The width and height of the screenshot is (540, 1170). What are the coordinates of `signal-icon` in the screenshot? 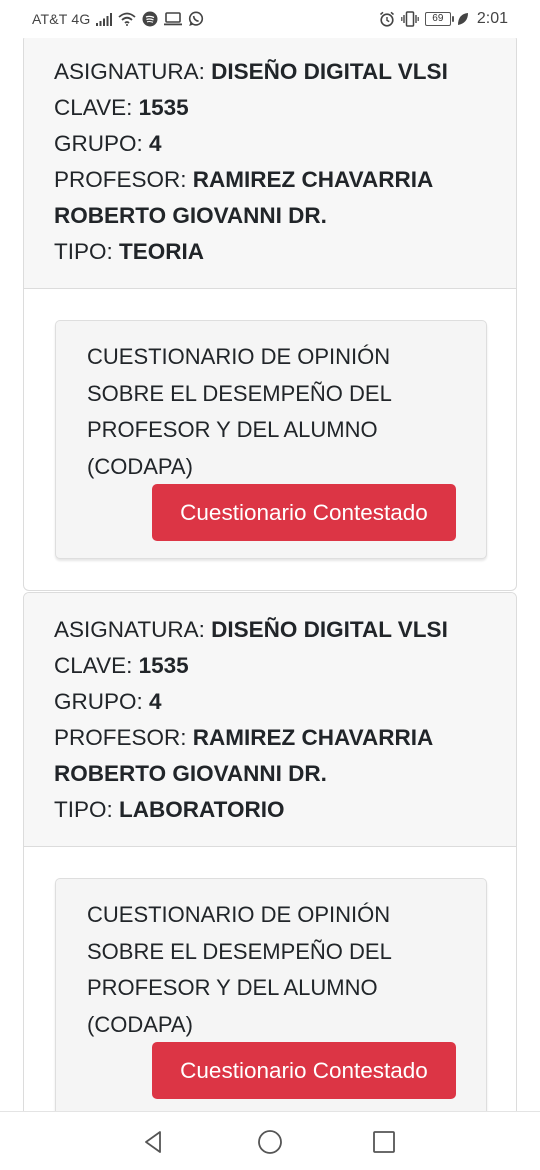 It's located at (104, 19).